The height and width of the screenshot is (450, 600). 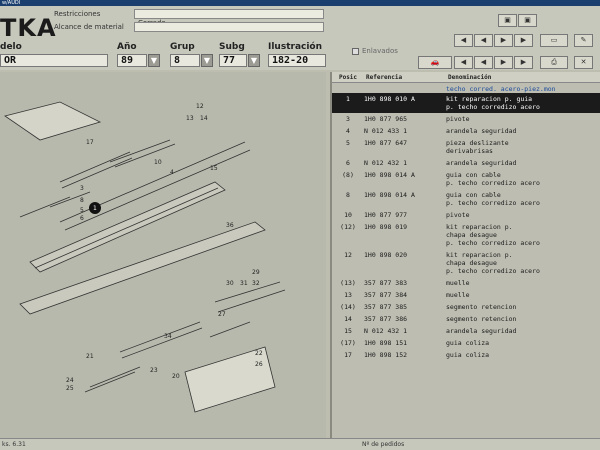 I want to click on print-icon: ⎙, so click(x=554, y=62).